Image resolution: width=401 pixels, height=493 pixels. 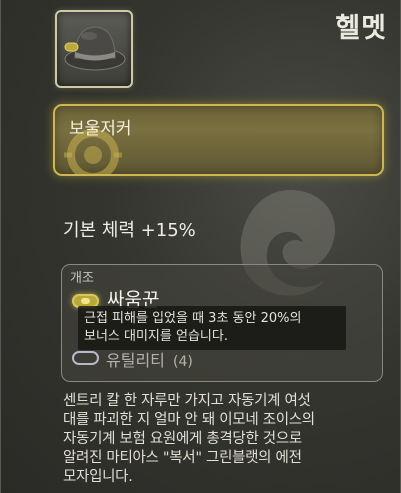 What do you see at coordinates (218, 140) in the screenshot?
I see `set-header: 보울저커` at bounding box center [218, 140].